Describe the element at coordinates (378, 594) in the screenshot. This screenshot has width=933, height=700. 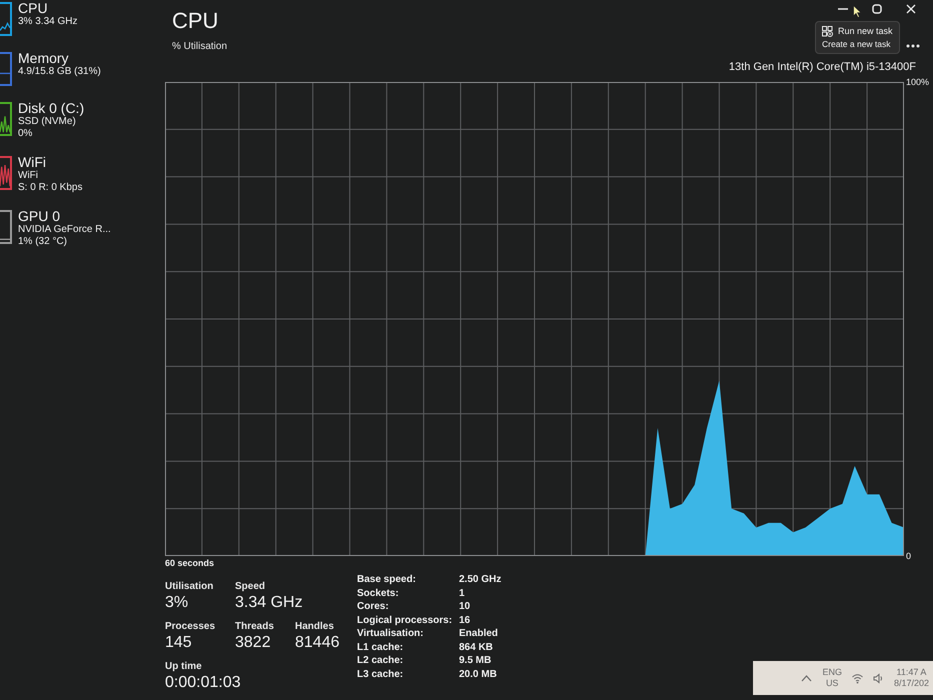
I see `detail-label: Sockets:` at that location.